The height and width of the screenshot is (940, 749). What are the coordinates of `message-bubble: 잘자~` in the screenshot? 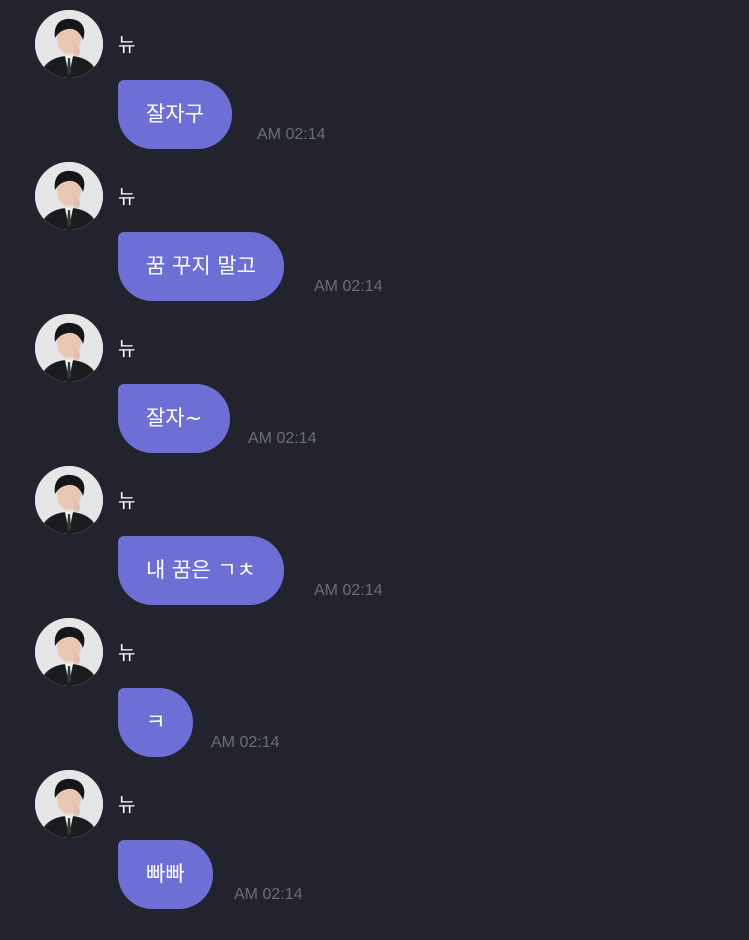 It's located at (174, 418).